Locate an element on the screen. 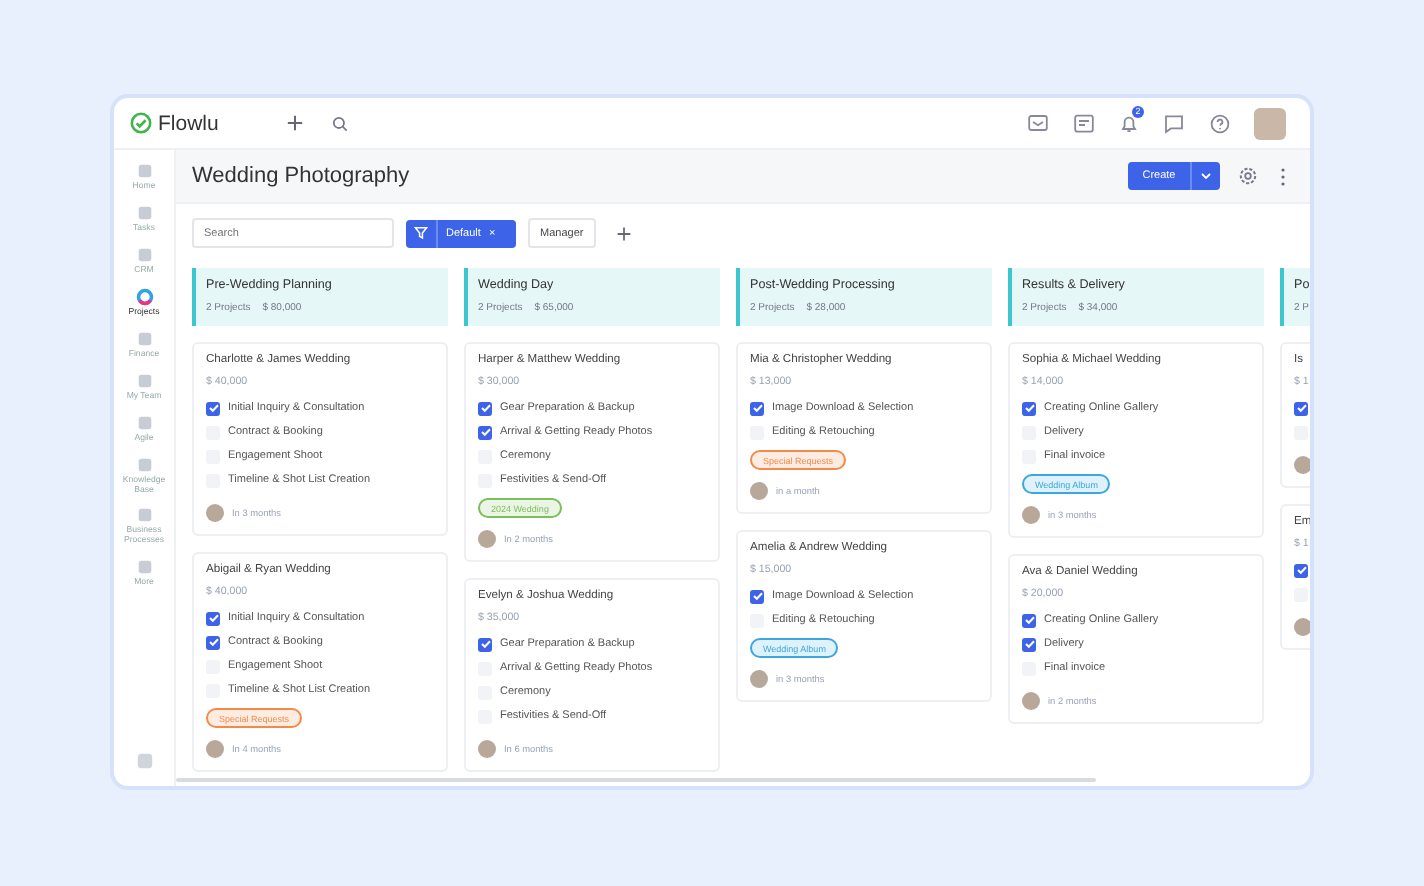 The width and height of the screenshot is (1424, 886). bell-icon is located at coordinates (1129, 123).